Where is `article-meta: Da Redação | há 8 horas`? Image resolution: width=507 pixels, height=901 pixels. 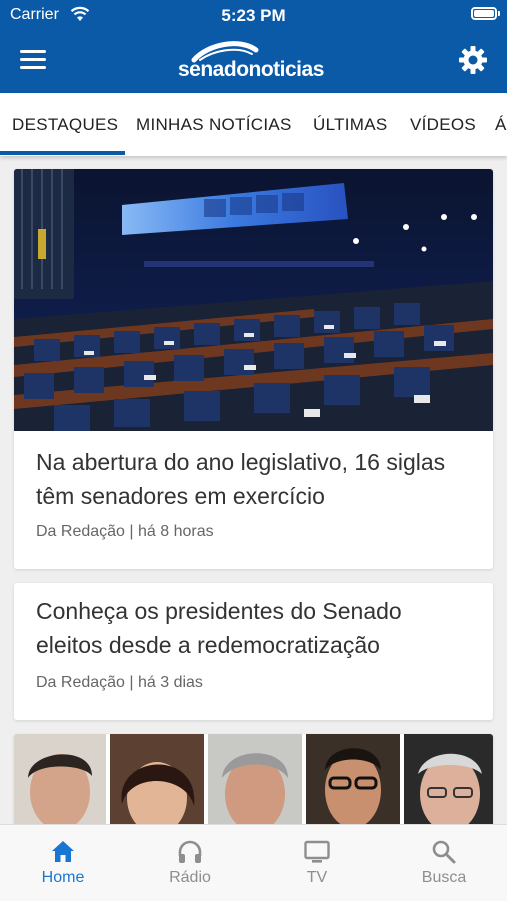
article-meta: Da Redação | há 8 horas is located at coordinates (125, 531).